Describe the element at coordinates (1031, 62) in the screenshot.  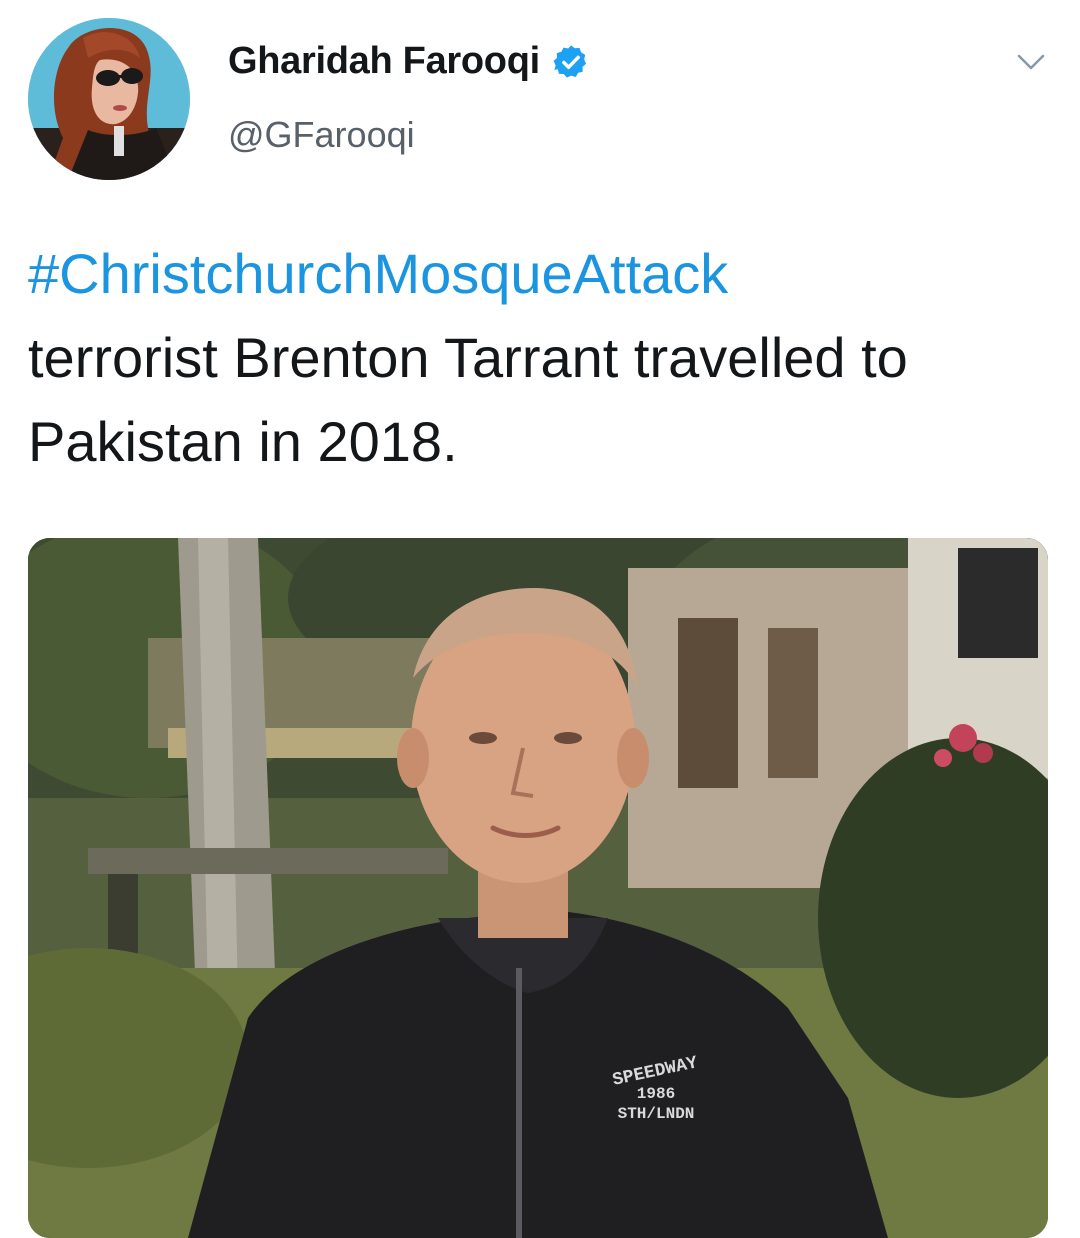
I see `chevron-down-icon` at that location.